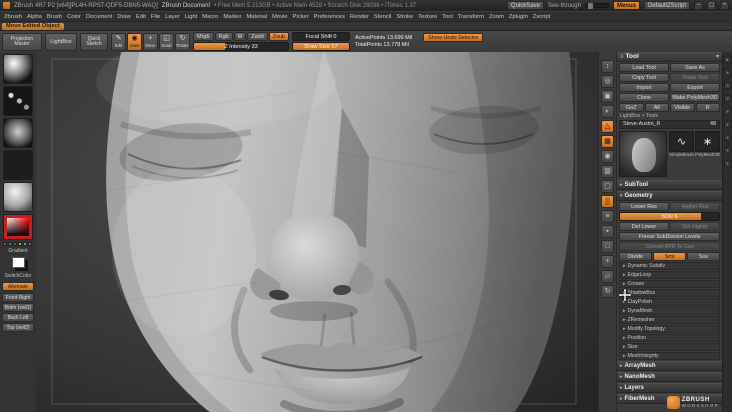 Image resolution: width=732 pixels, height=412 pixels. I want to click on ghost-icon: ▒, so click(607, 201).